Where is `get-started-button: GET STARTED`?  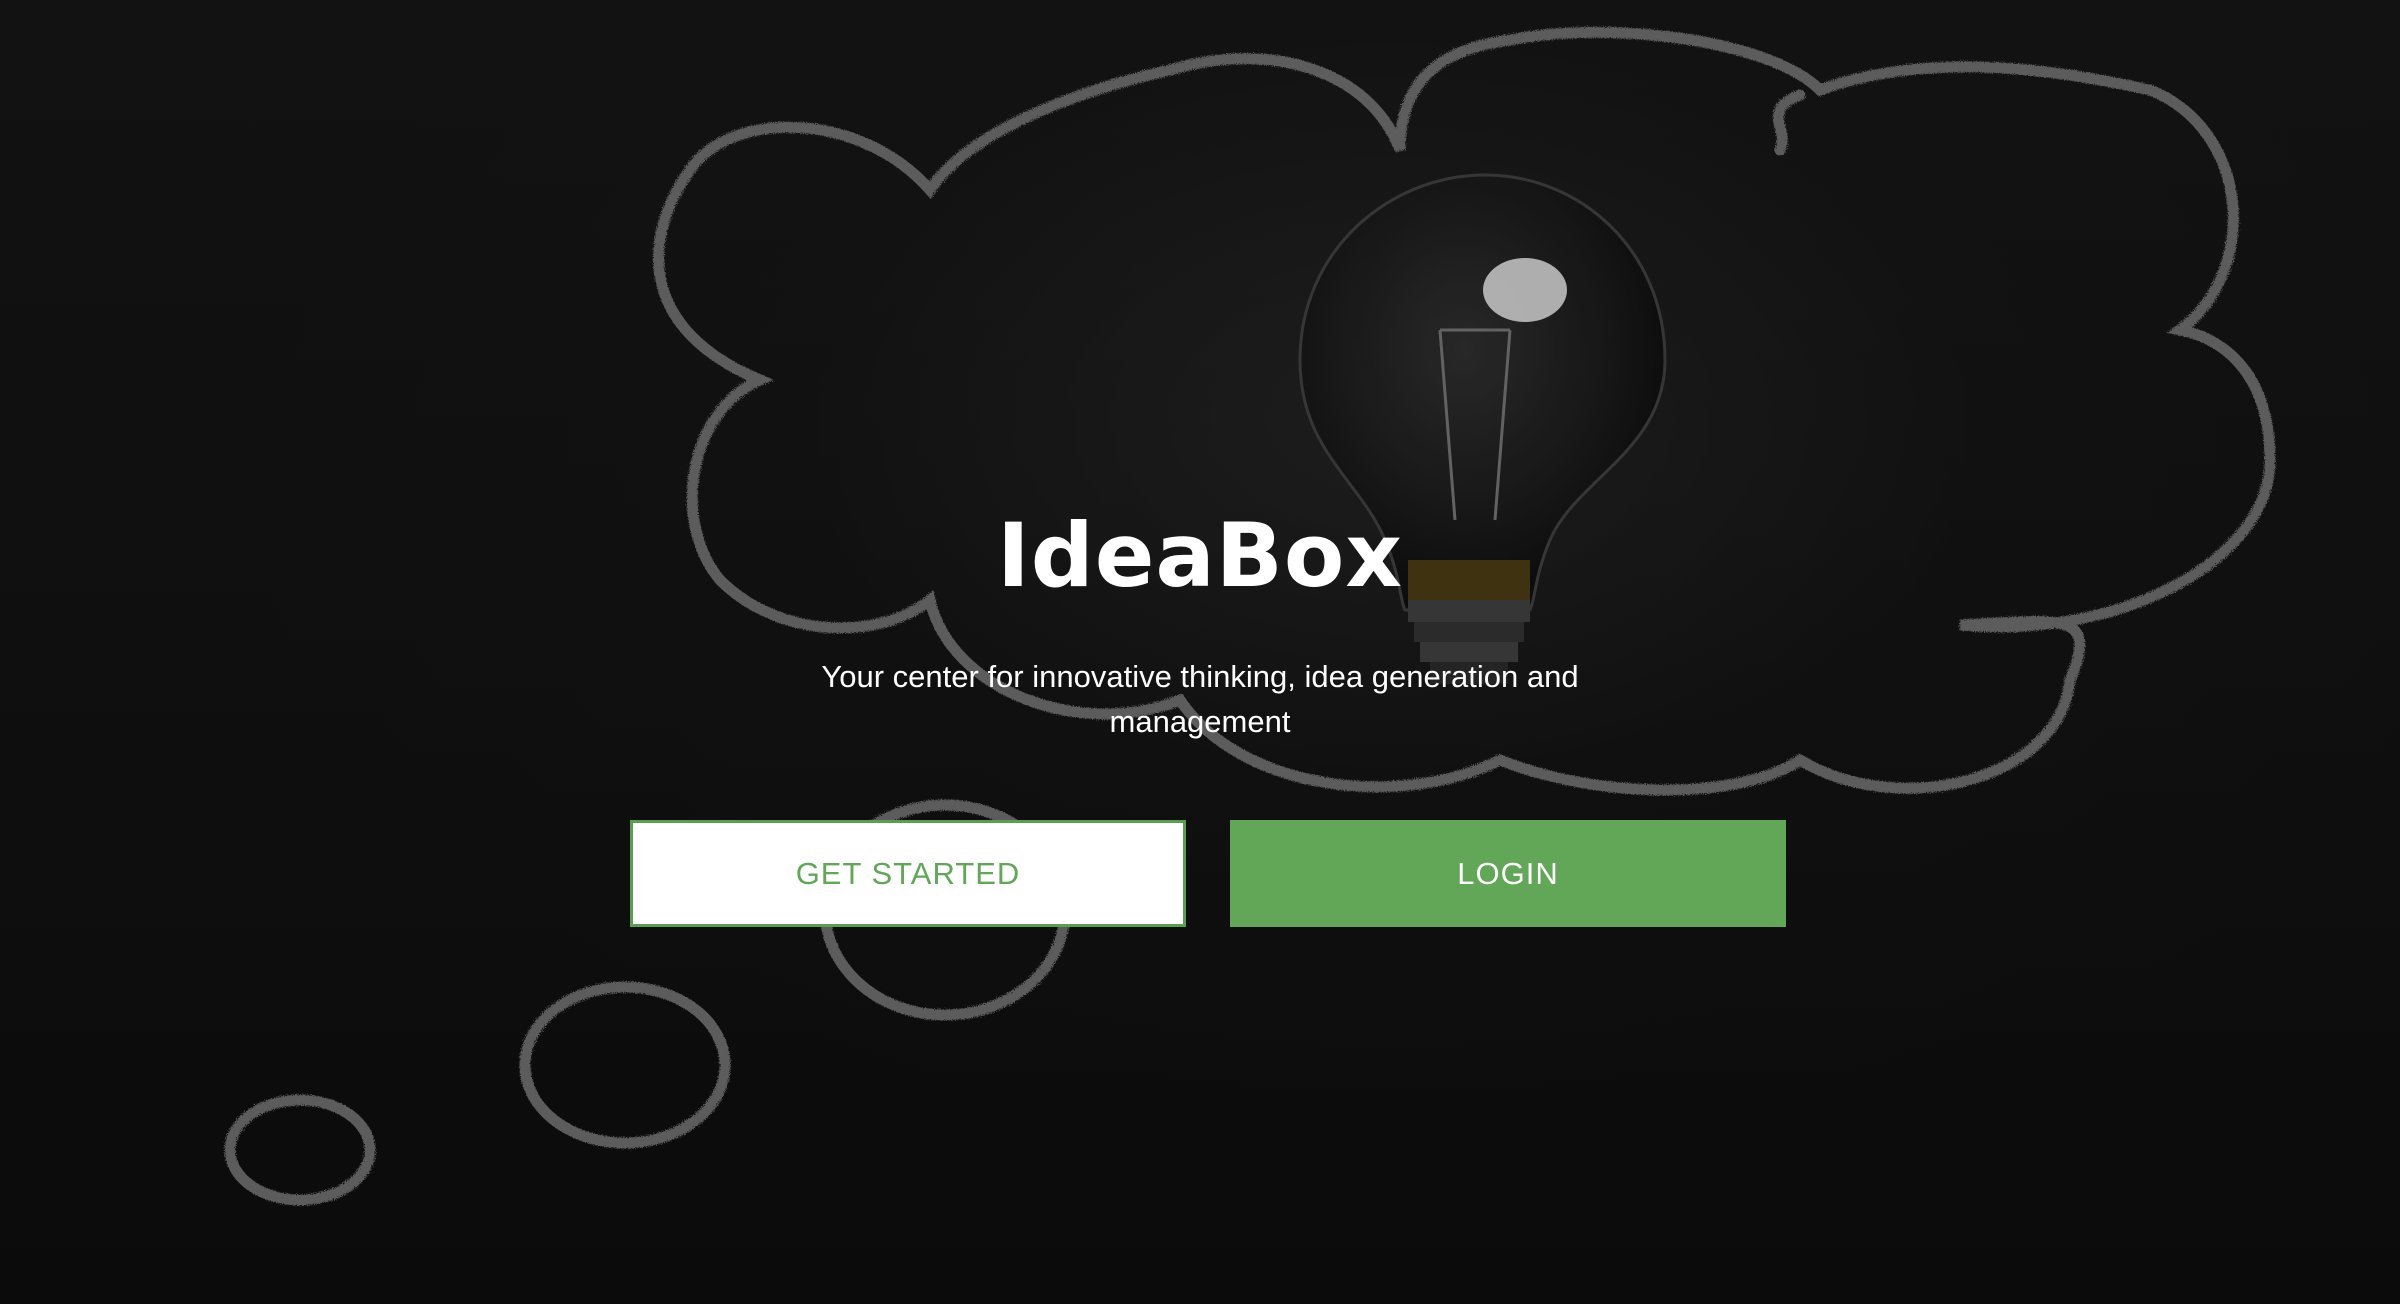 get-started-button: GET STARTED is located at coordinates (908, 873).